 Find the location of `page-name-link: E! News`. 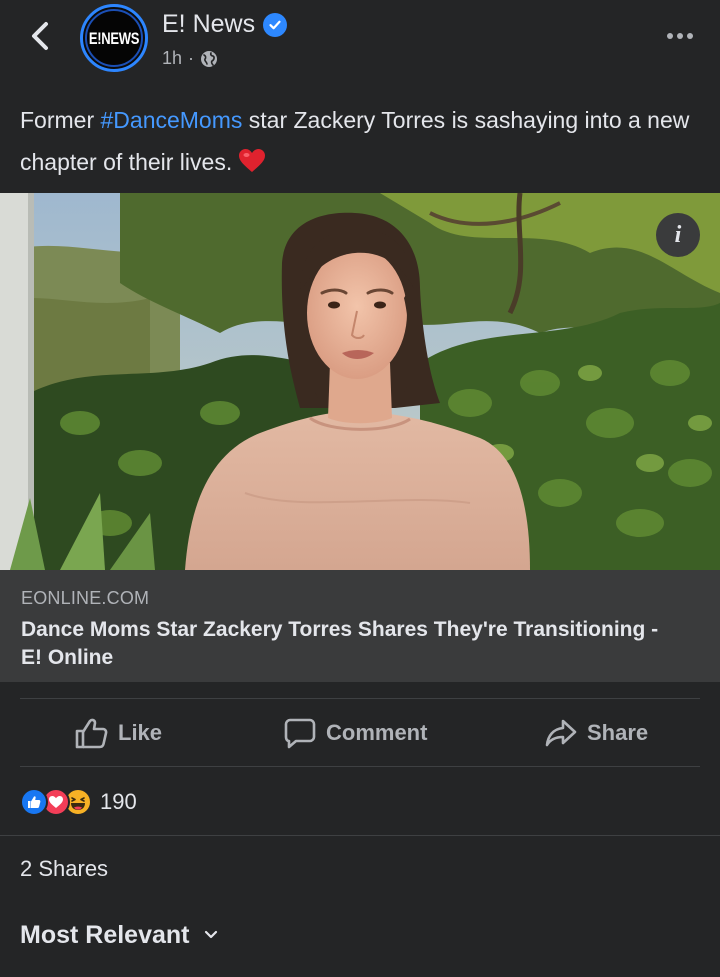

page-name-link: E! News is located at coordinates (225, 24).